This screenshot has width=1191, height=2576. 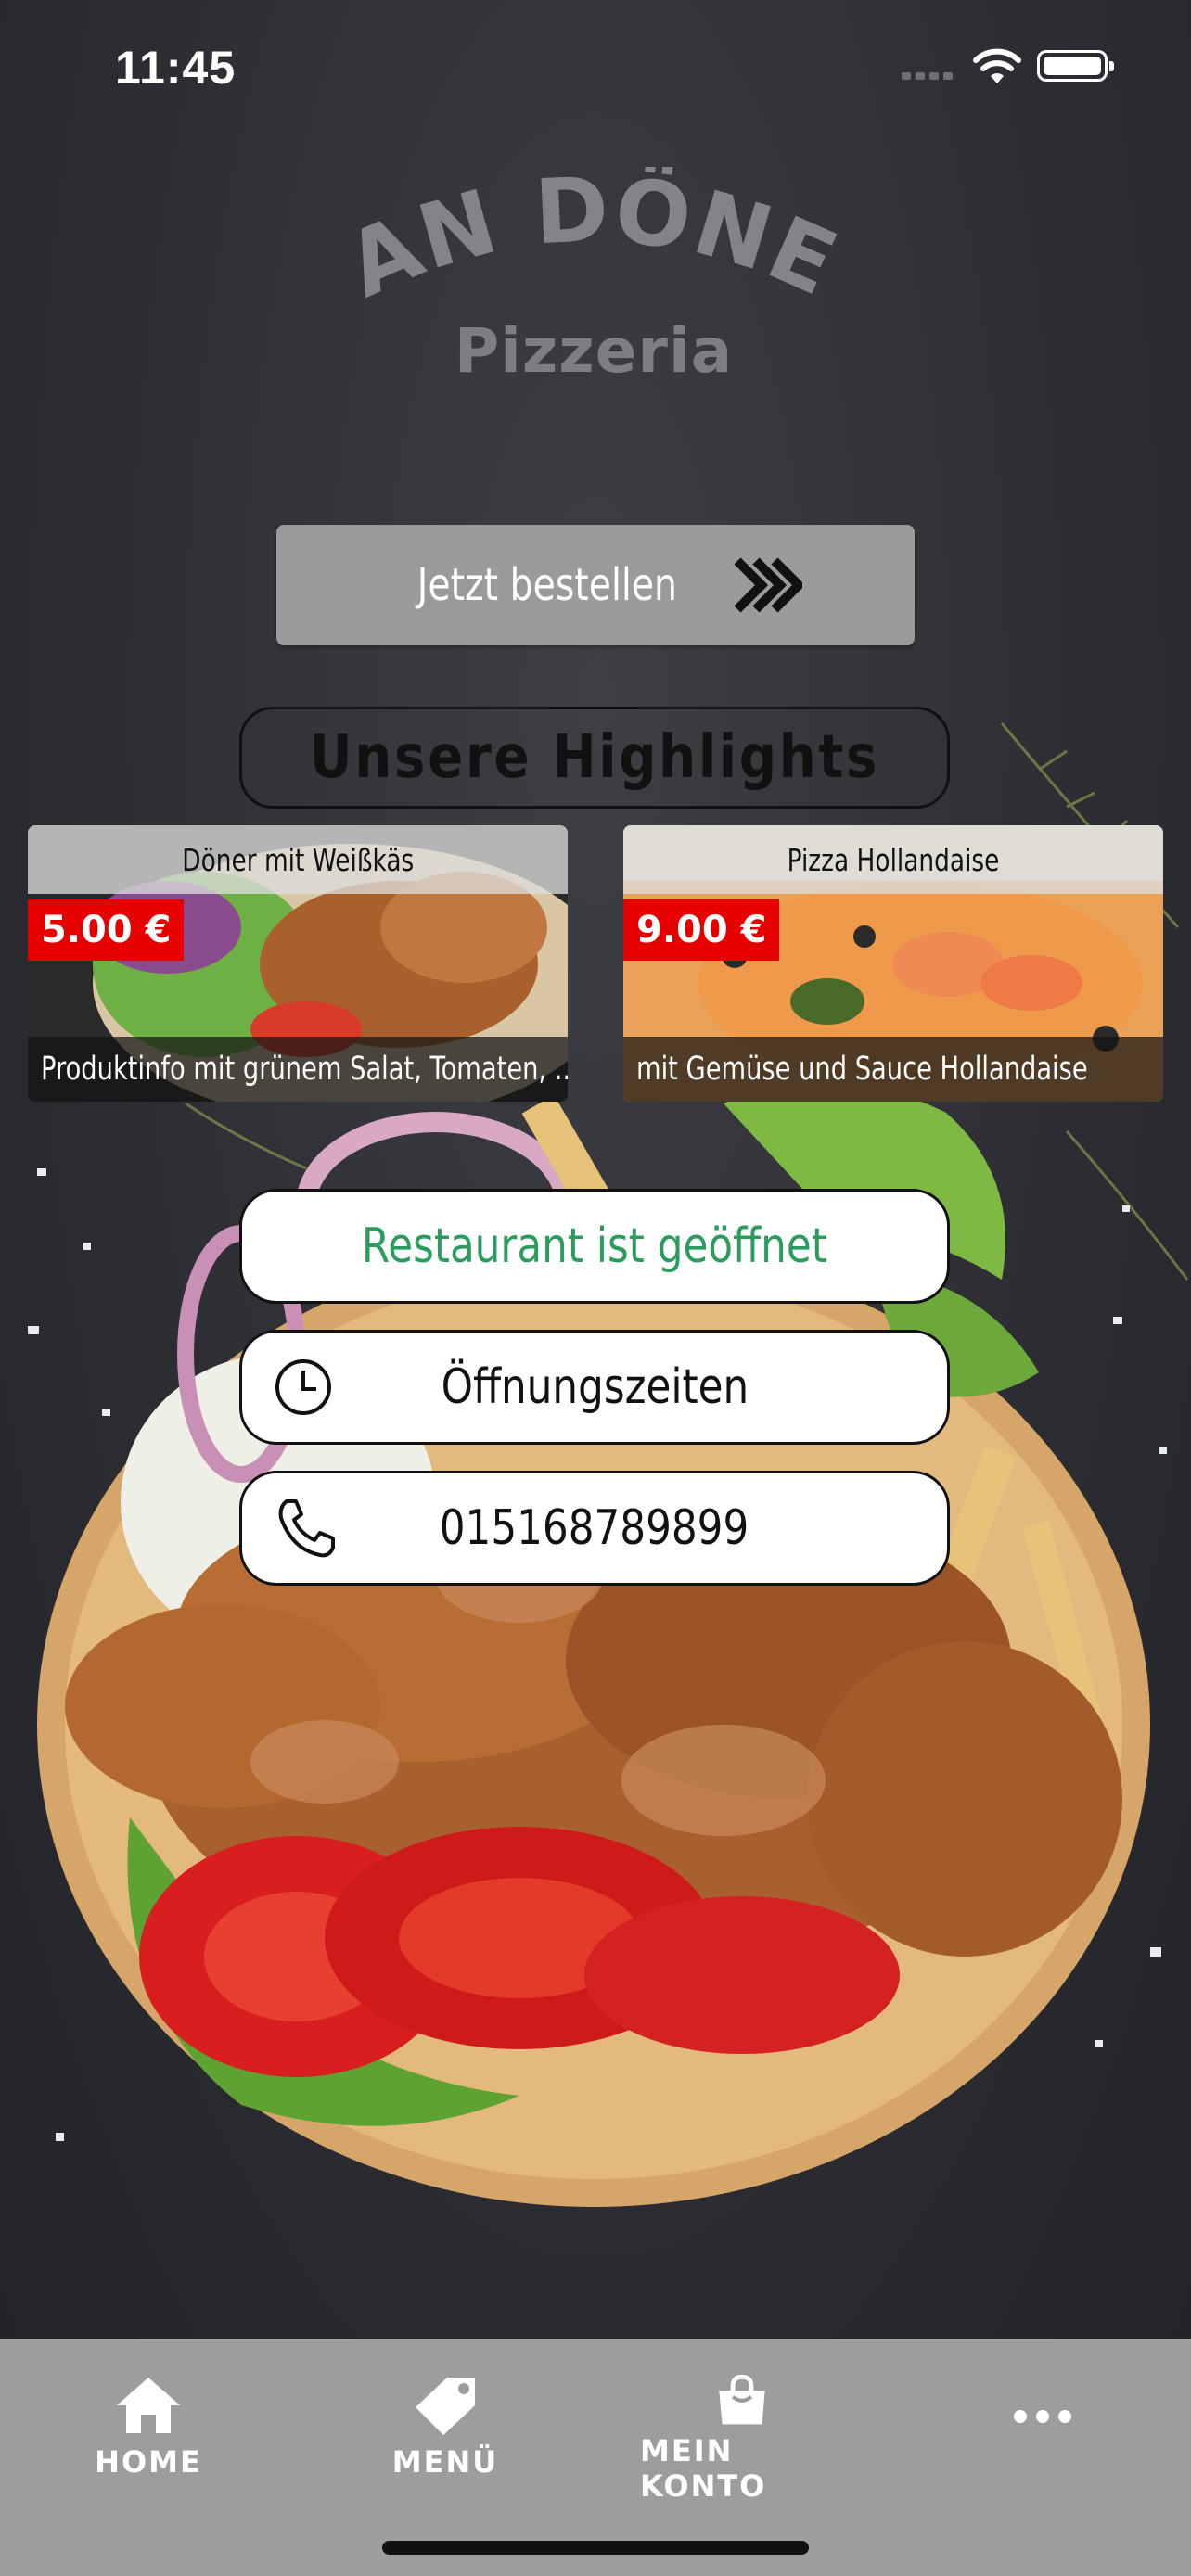 I want to click on order-now-label: Jetzt bestellen, so click(x=547, y=585).